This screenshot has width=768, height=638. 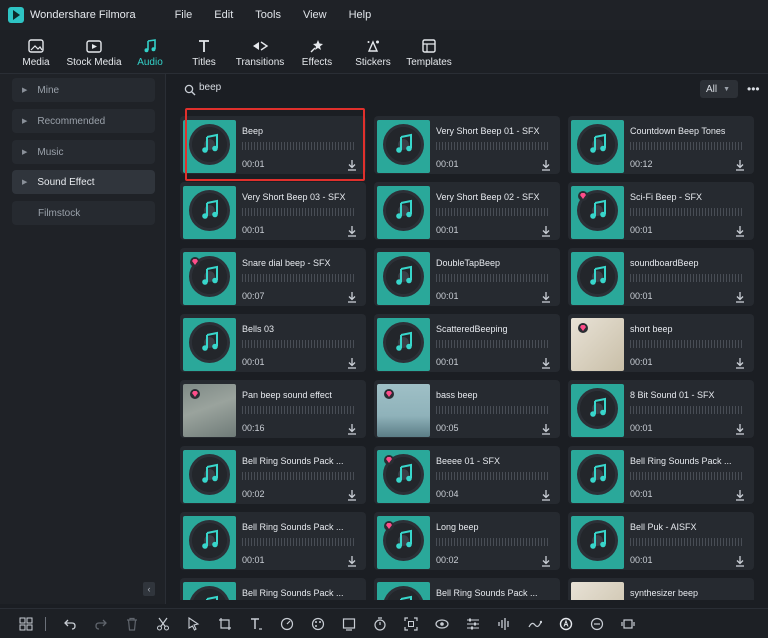 I want to click on tab-transitions: Transitions, so click(x=260, y=51).